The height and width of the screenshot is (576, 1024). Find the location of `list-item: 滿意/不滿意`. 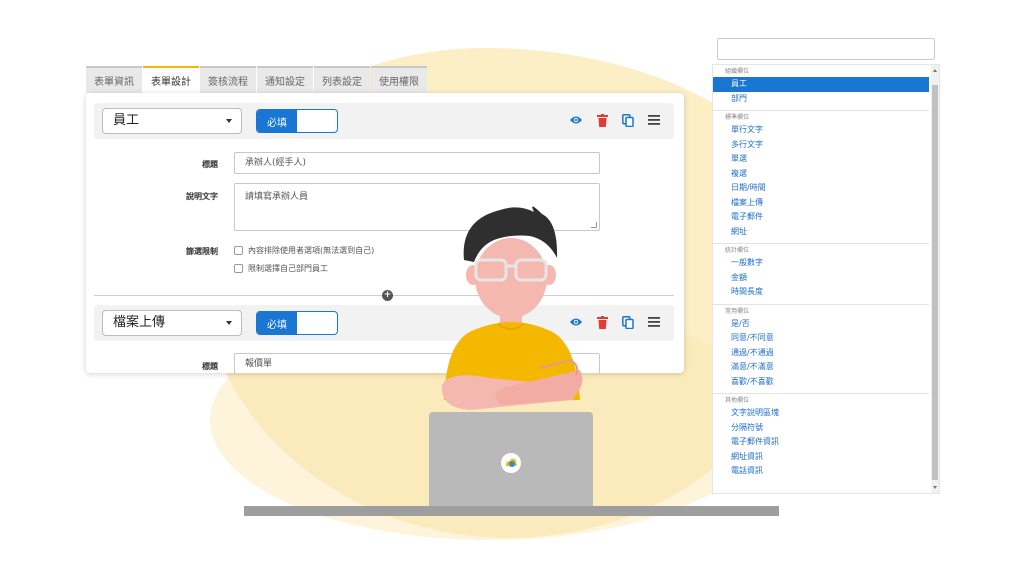

list-item: 滿意/不滿意 is located at coordinates (826, 367).